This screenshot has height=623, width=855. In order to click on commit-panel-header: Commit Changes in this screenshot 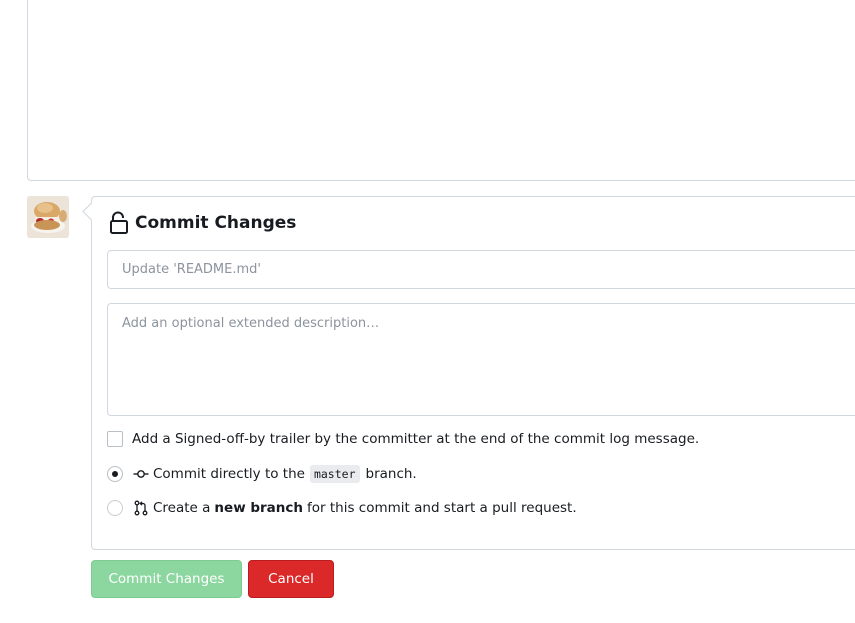, I will do `click(202, 223)`.